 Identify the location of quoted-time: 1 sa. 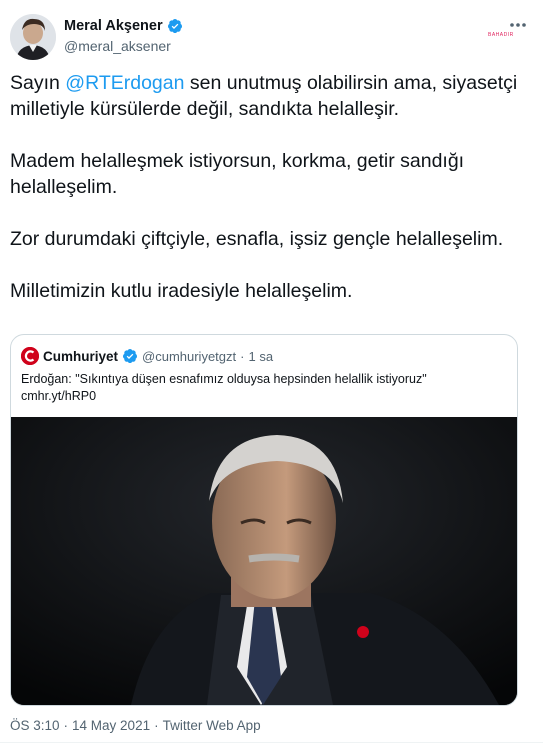
(260, 356).